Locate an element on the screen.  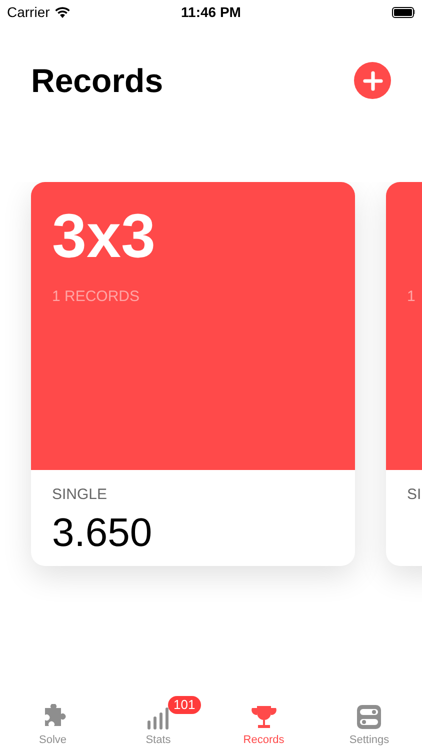
tab-bar-item: Settings is located at coordinates (369, 723).